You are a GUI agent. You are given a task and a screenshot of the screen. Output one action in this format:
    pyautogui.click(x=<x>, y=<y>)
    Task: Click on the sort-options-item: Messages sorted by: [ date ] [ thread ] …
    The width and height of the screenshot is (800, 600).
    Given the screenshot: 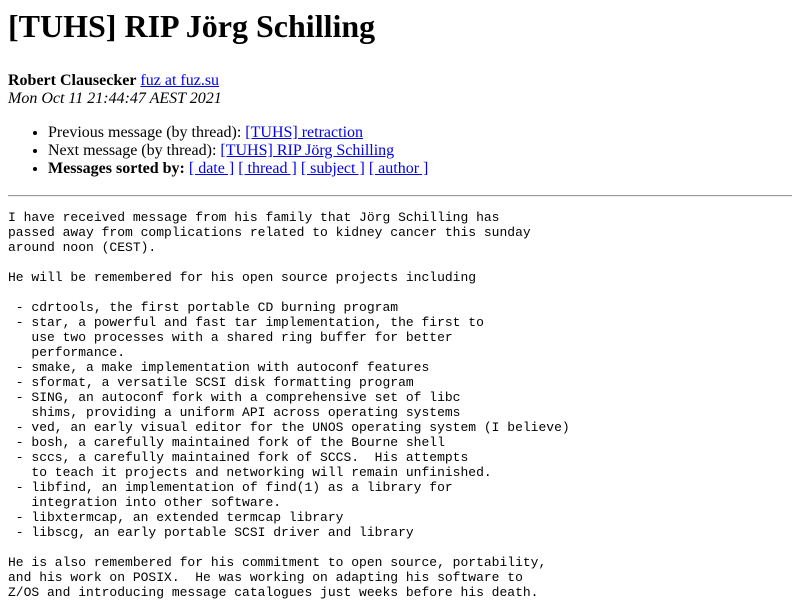 What is the action you would take?
    pyautogui.click(x=420, y=169)
    